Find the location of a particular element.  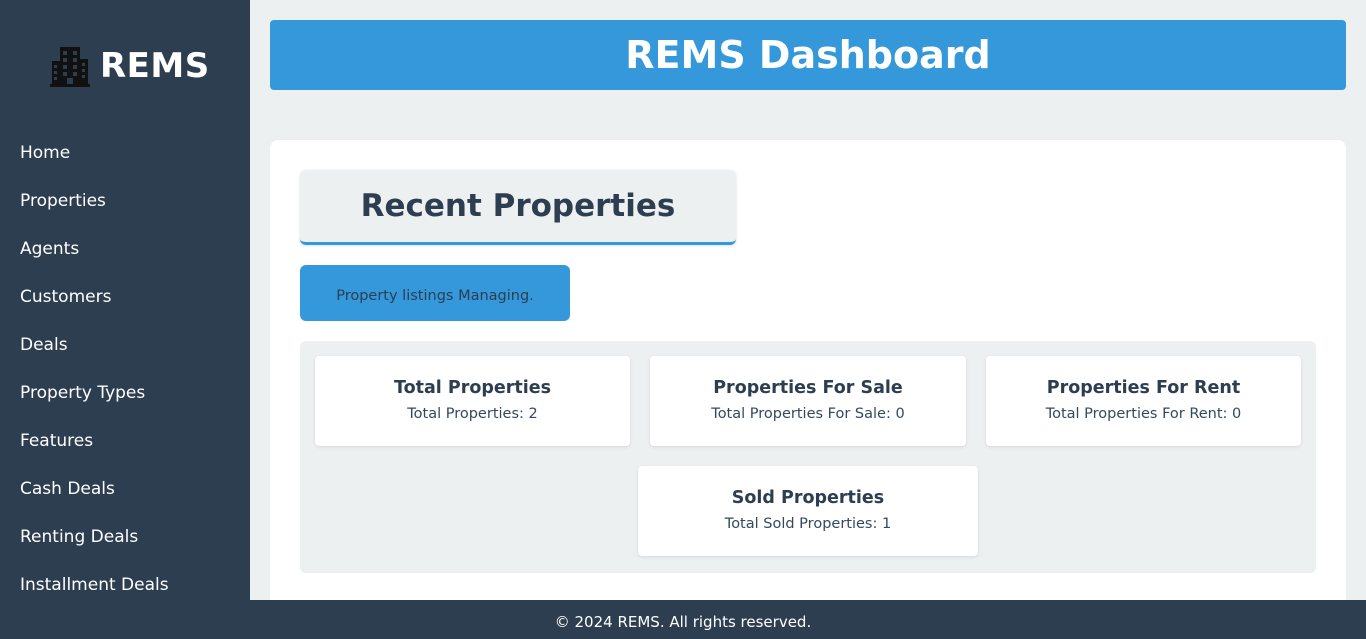

sidebar-item-deals: Deals is located at coordinates (125, 345).